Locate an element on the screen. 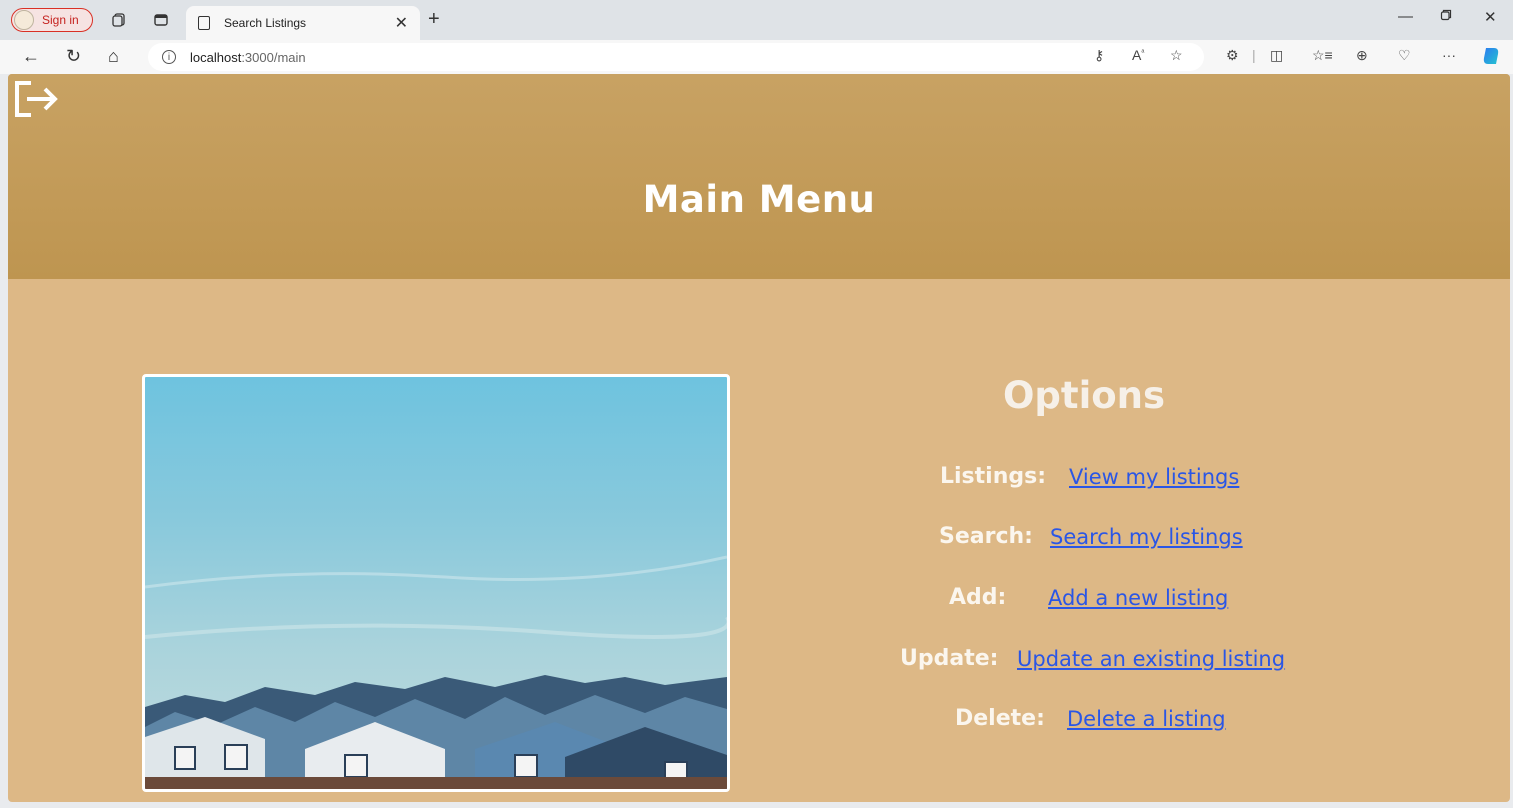 The height and width of the screenshot is (808, 1513). refresh-icon: ↻ is located at coordinates (73, 56).